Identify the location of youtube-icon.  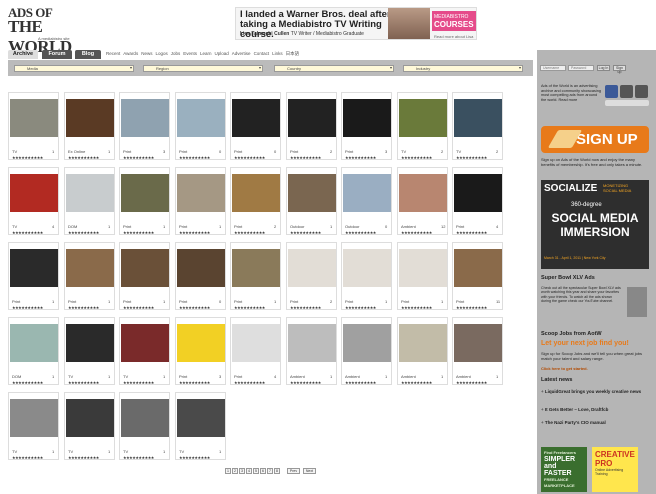
(641, 91).